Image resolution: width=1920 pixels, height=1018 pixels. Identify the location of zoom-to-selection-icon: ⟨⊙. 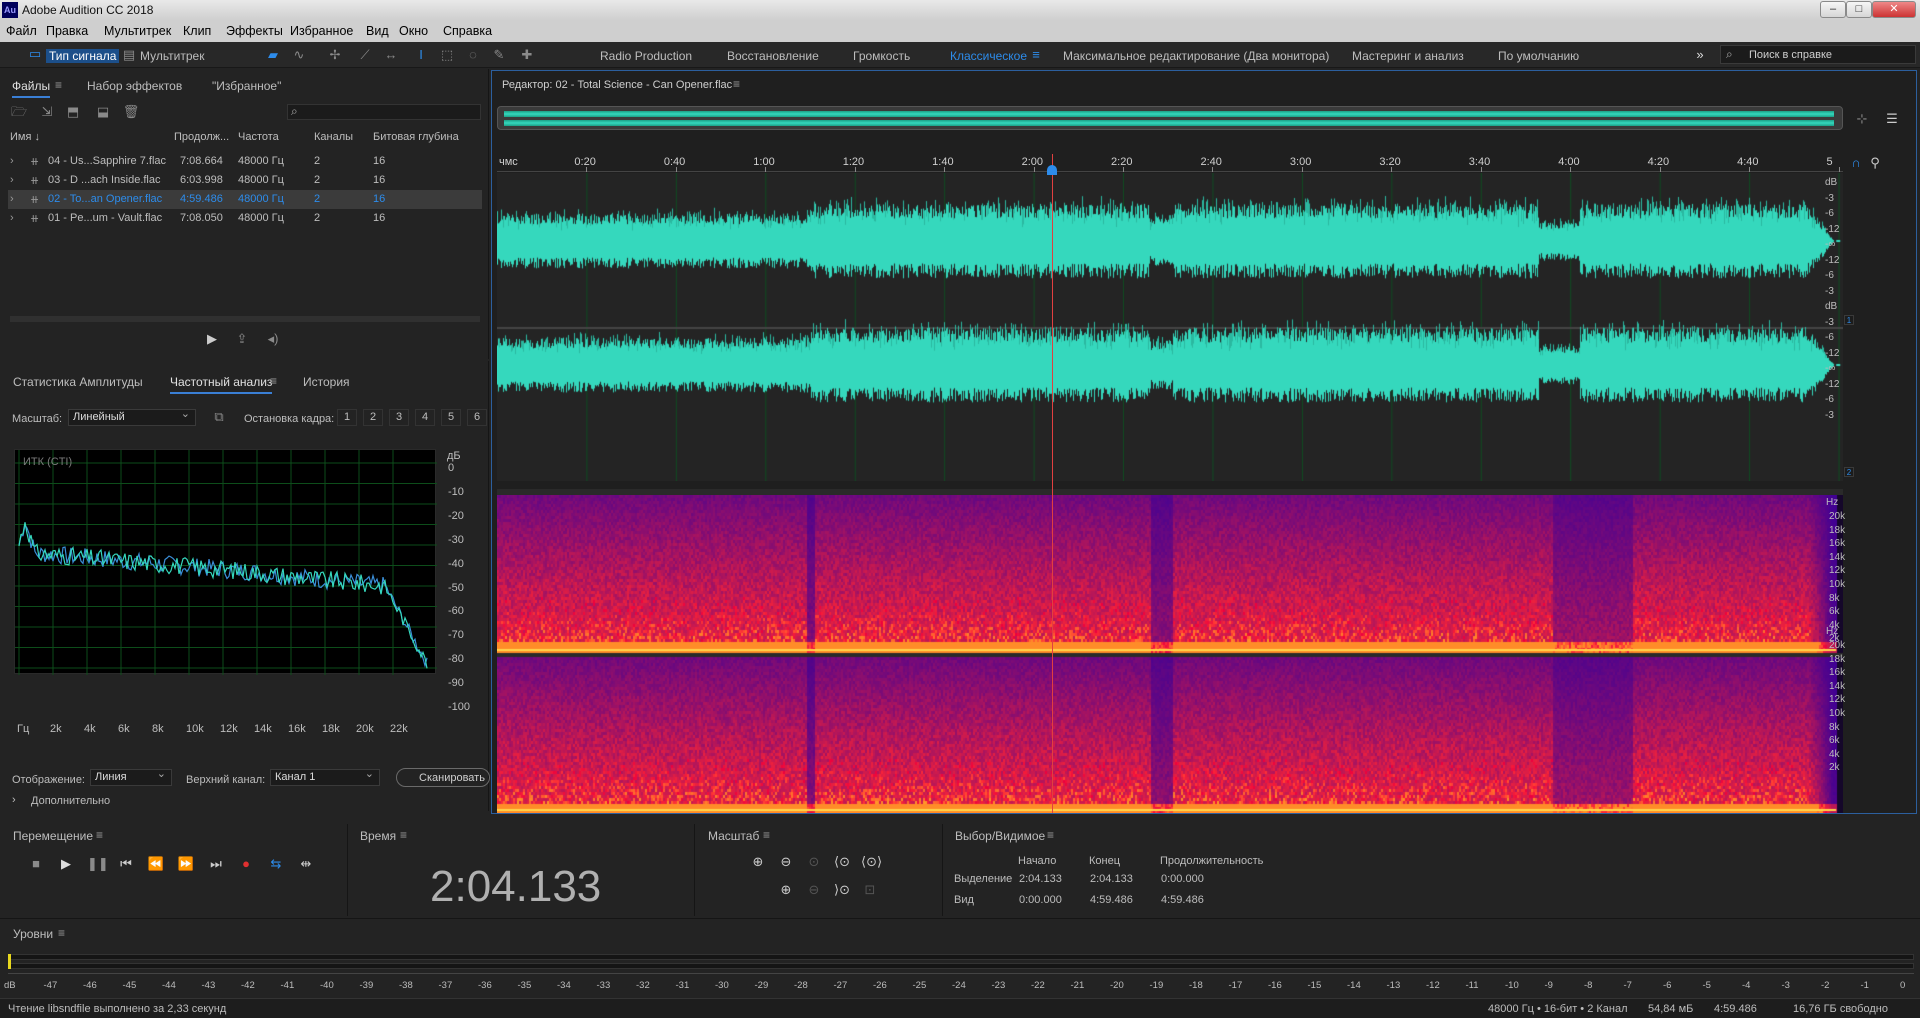
(842, 862).